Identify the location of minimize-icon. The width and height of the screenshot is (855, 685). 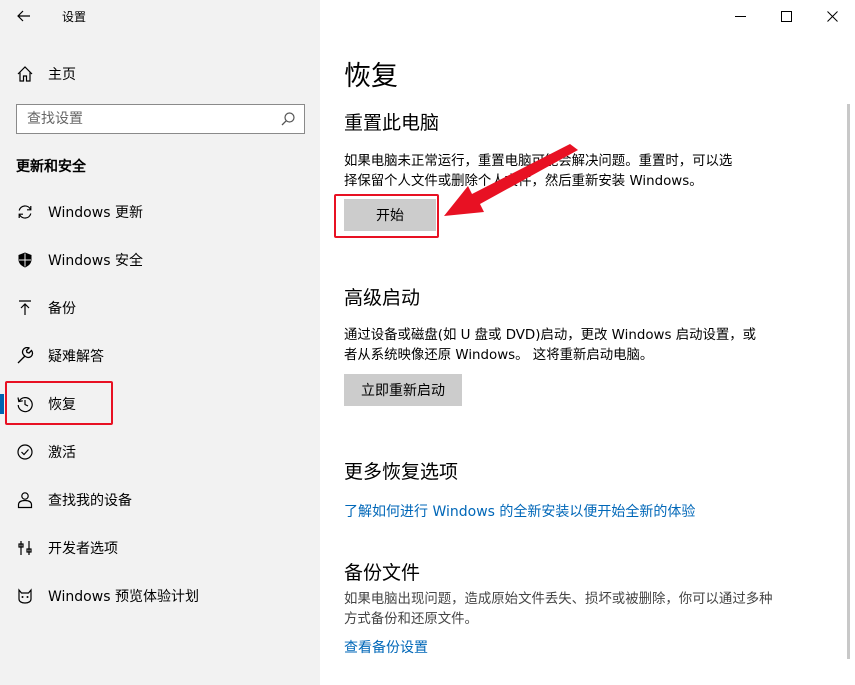
(740, 16).